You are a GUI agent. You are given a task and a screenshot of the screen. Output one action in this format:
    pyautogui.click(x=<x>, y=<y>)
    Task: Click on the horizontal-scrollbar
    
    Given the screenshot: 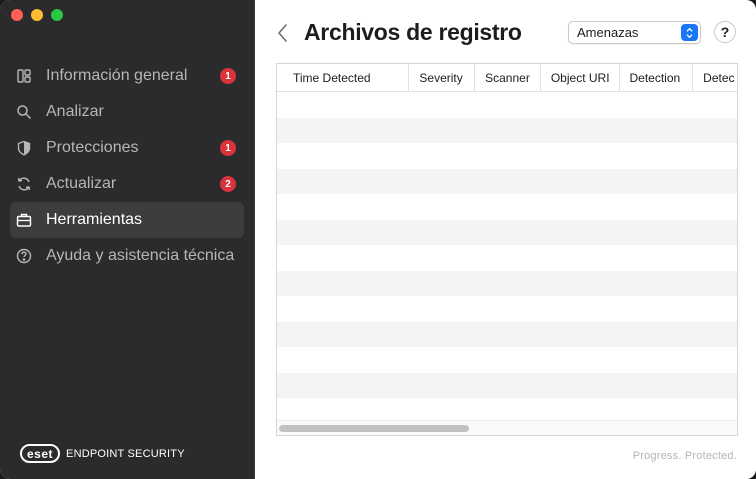 What is the action you would take?
    pyautogui.click(x=507, y=427)
    